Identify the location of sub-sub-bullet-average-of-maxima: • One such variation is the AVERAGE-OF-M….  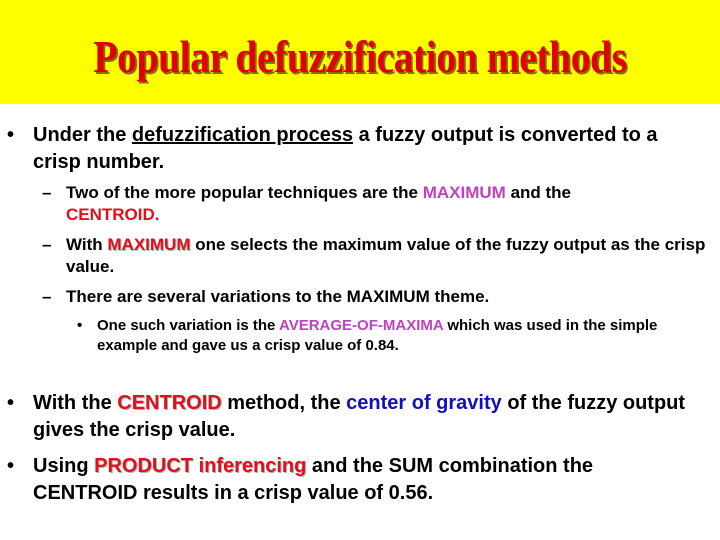
(392, 336).